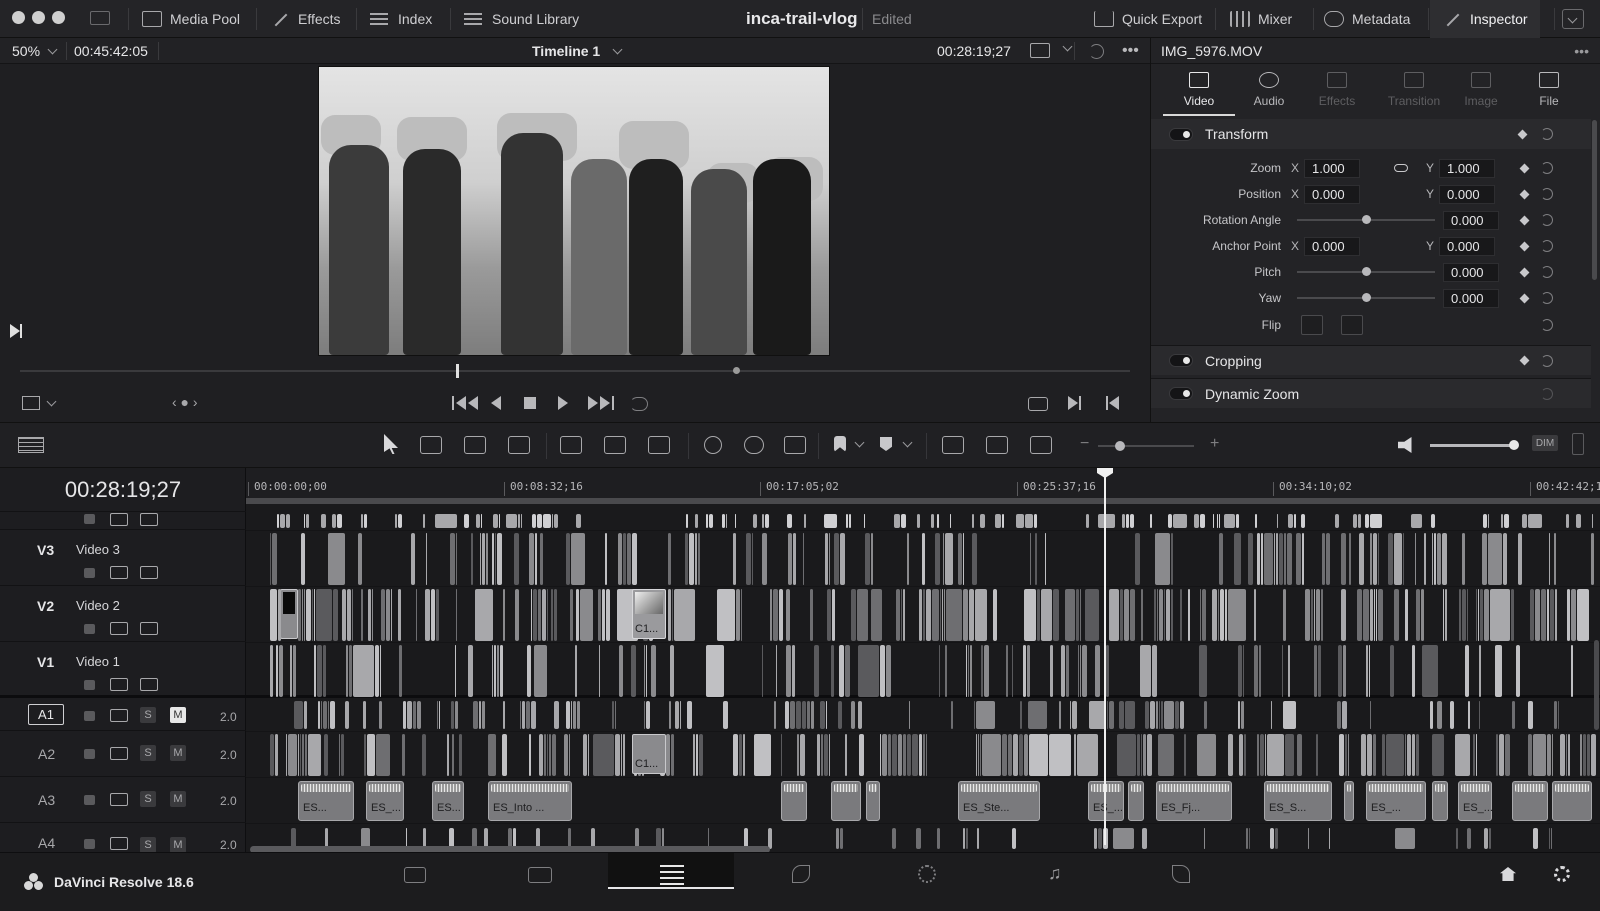  I want to click on tab-image: Image, so click(1481, 90).